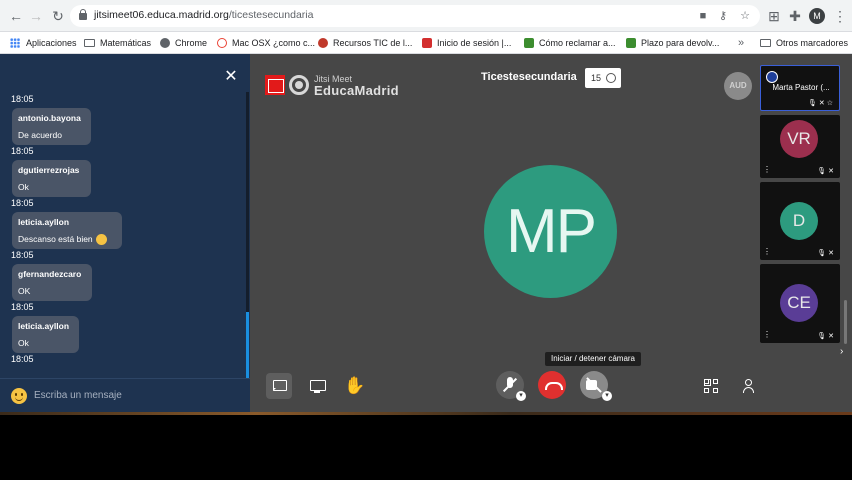 The image size is (852, 480). I want to click on audio-only-badge: AUD, so click(738, 86).